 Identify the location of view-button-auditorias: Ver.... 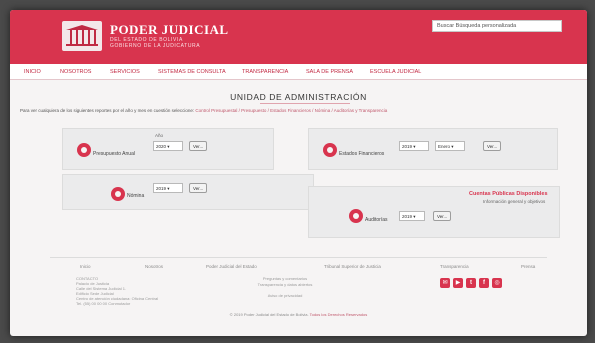
(442, 216).